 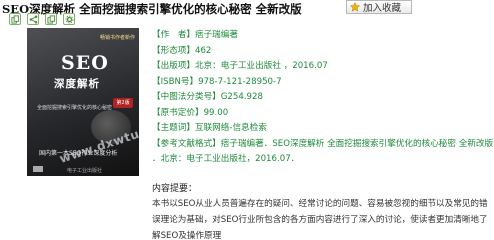 What do you see at coordinates (123, 103) in the screenshot?
I see `cover-badge: 第2版` at bounding box center [123, 103].